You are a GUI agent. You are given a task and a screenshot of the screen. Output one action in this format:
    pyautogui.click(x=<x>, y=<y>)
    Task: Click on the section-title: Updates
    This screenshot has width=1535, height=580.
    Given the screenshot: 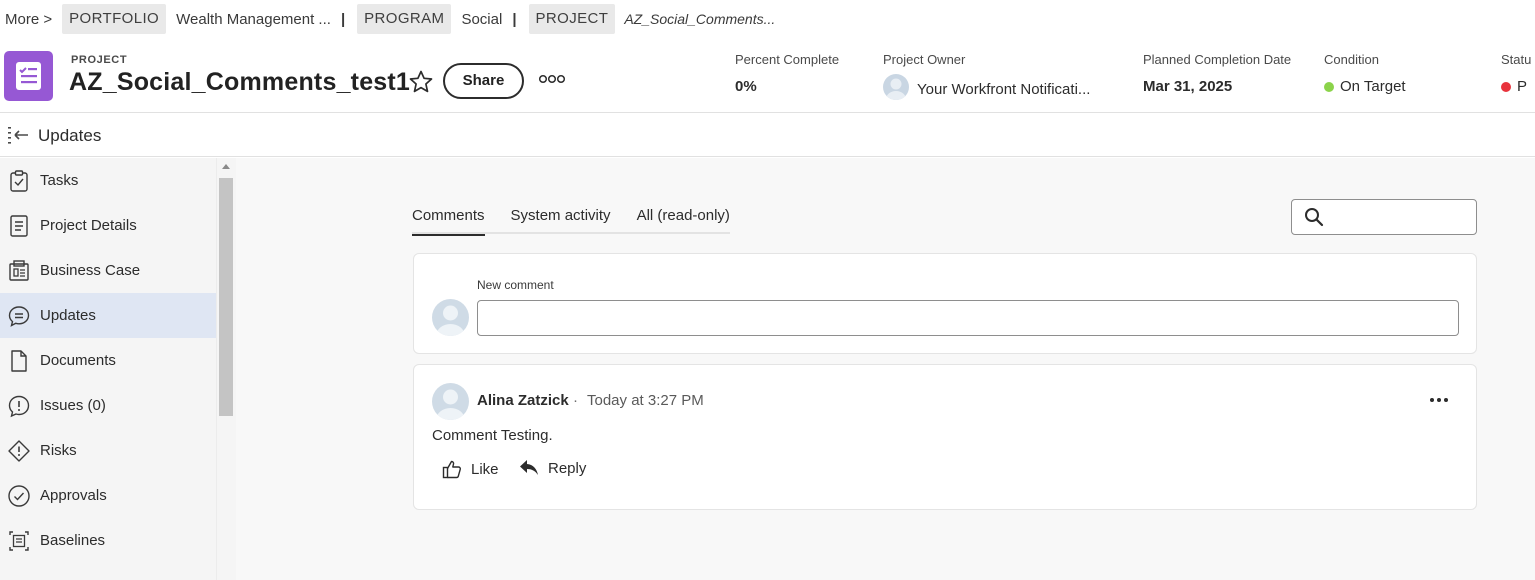 What is the action you would take?
    pyautogui.click(x=70, y=135)
    